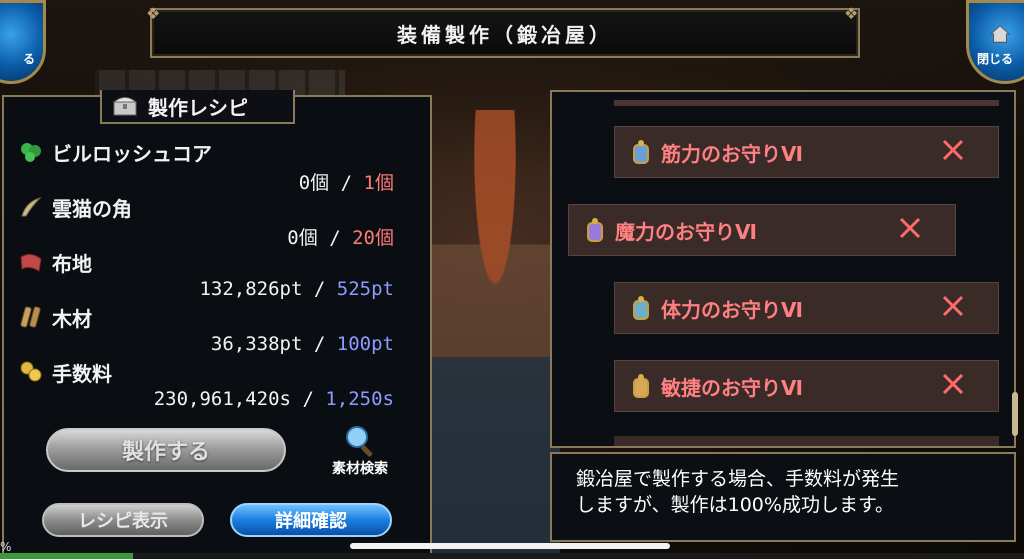 The image size is (1024, 559). Describe the element at coordinates (806, 103) in the screenshot. I see `list-divider` at that location.